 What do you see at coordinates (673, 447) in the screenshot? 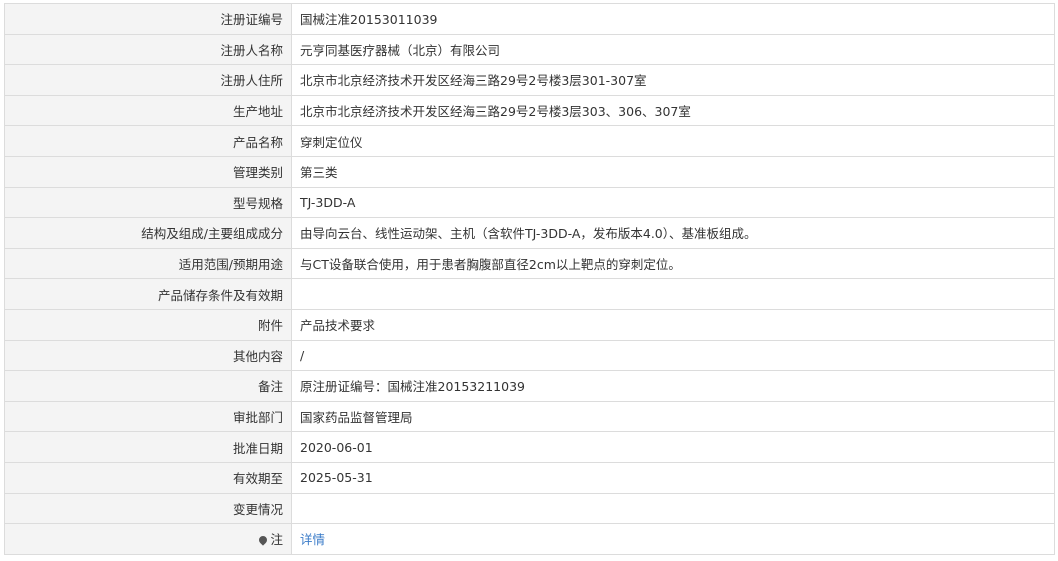
I see `field-value-approval-date: 2020-06-01` at bounding box center [673, 447].